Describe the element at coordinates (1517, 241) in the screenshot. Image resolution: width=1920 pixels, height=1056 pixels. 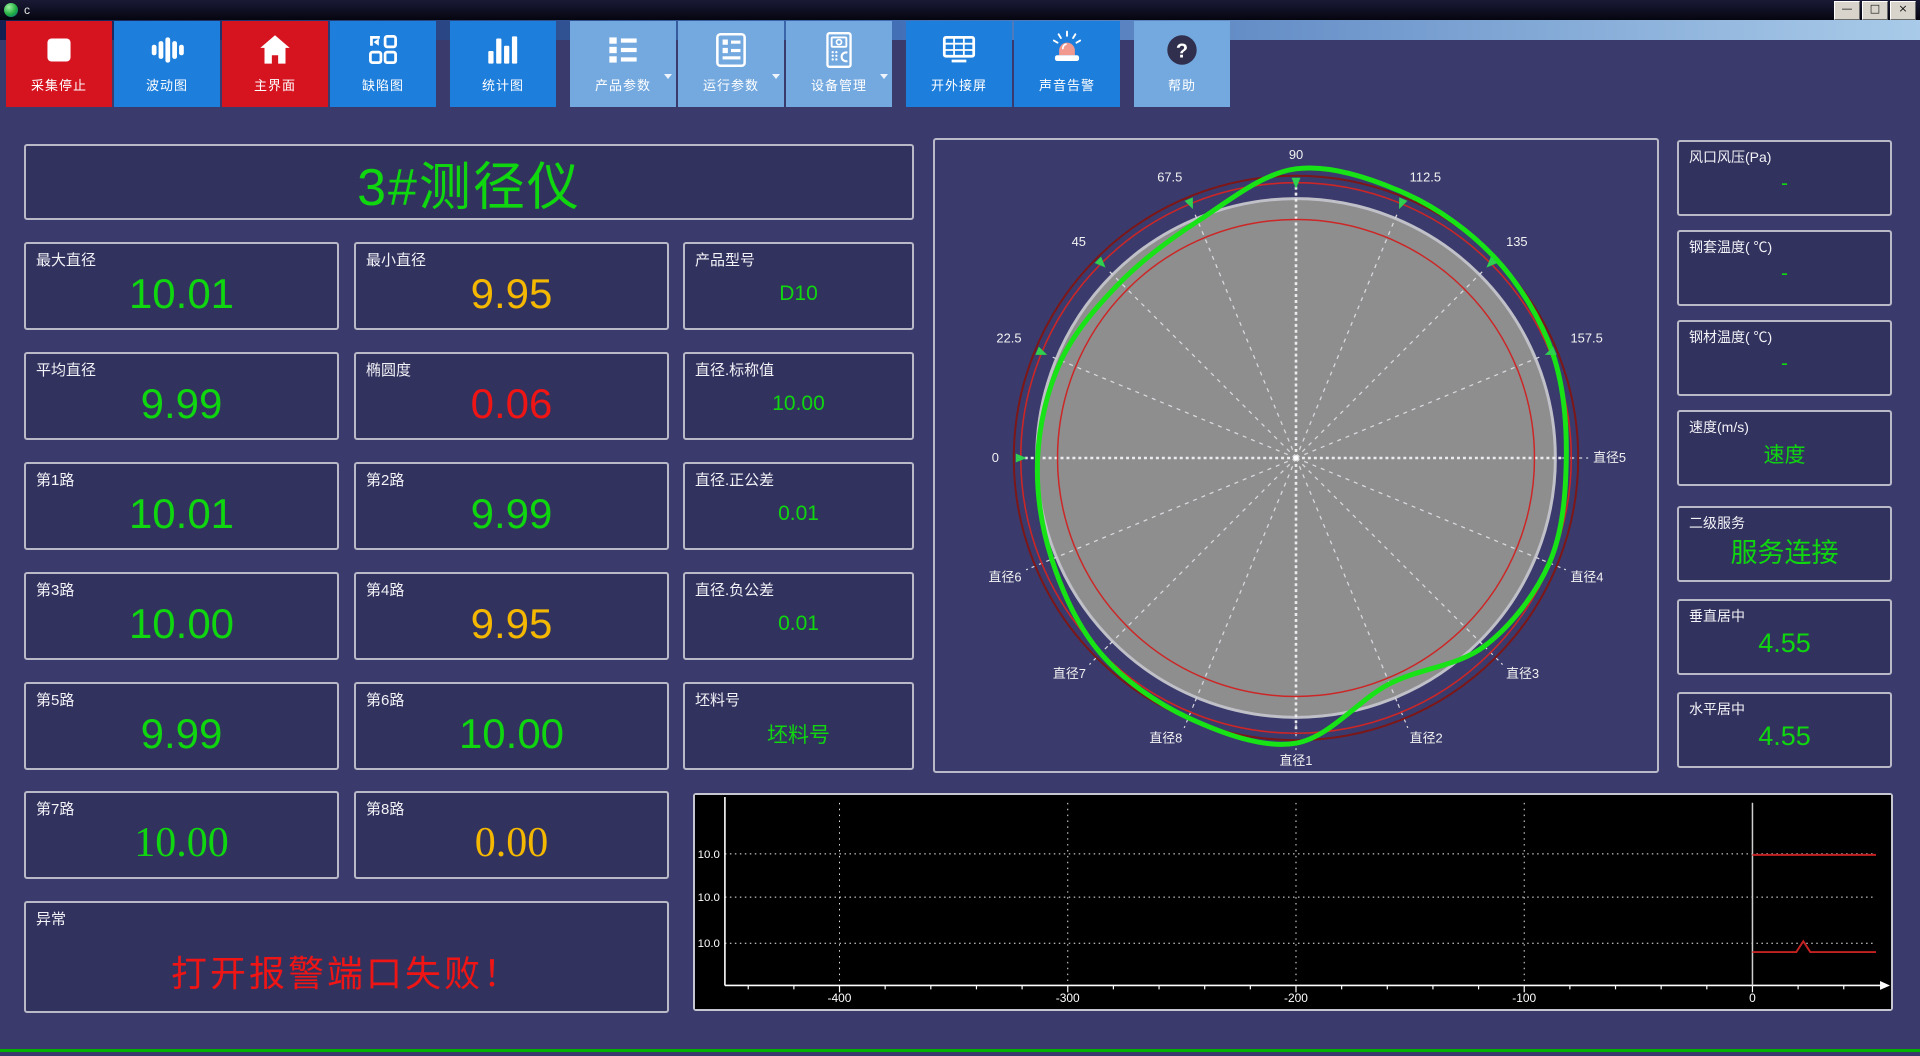
I see `svg-text: 135` at that location.